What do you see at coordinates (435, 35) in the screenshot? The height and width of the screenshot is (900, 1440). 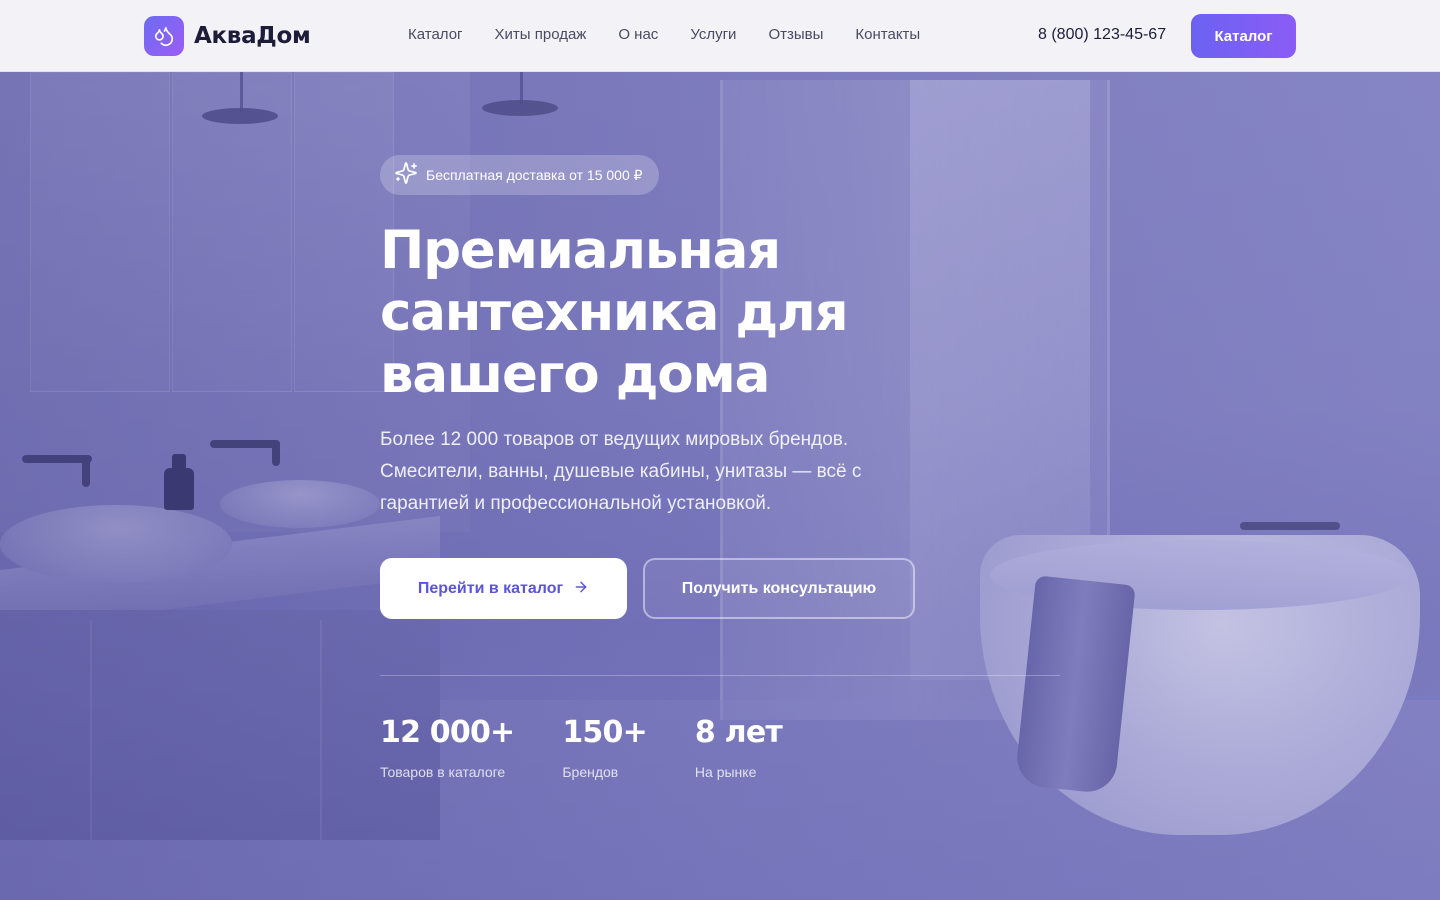 I see `nav-link-catalog: Каталог` at bounding box center [435, 35].